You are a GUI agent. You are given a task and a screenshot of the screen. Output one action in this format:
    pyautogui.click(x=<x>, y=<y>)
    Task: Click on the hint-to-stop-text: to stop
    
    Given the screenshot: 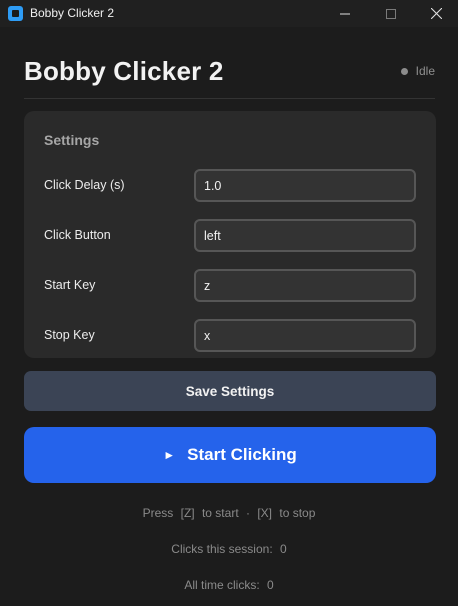 What is the action you would take?
    pyautogui.click(x=297, y=513)
    